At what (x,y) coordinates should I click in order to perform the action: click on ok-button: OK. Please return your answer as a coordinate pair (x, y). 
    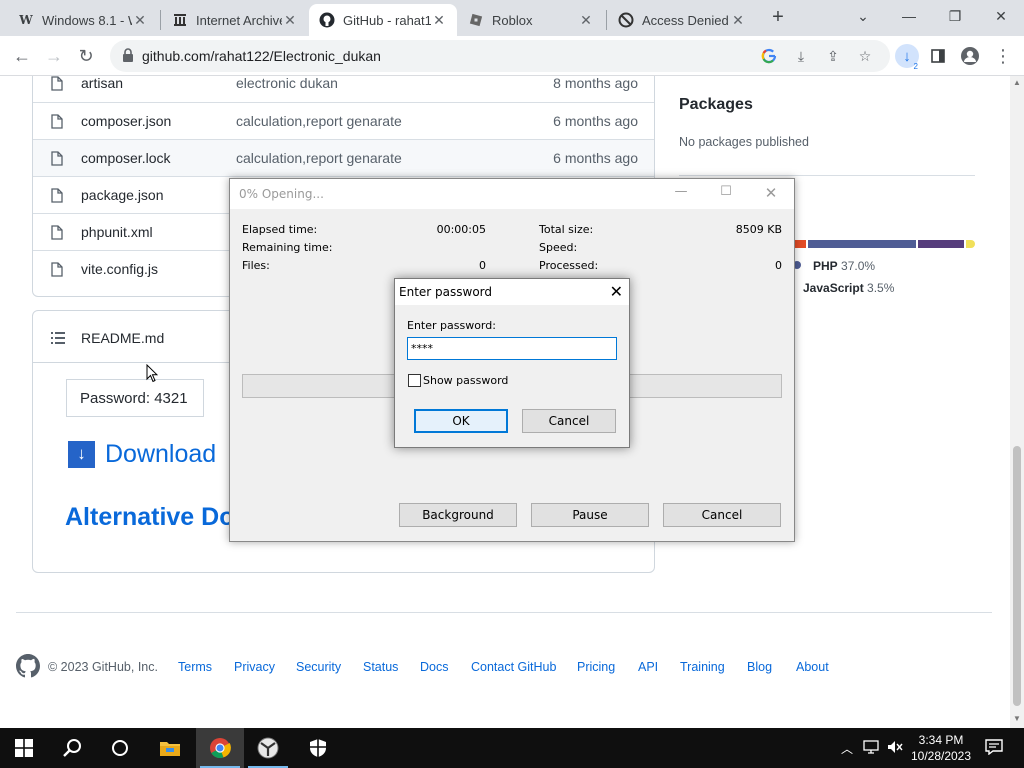
    Looking at the image, I should click on (461, 421).